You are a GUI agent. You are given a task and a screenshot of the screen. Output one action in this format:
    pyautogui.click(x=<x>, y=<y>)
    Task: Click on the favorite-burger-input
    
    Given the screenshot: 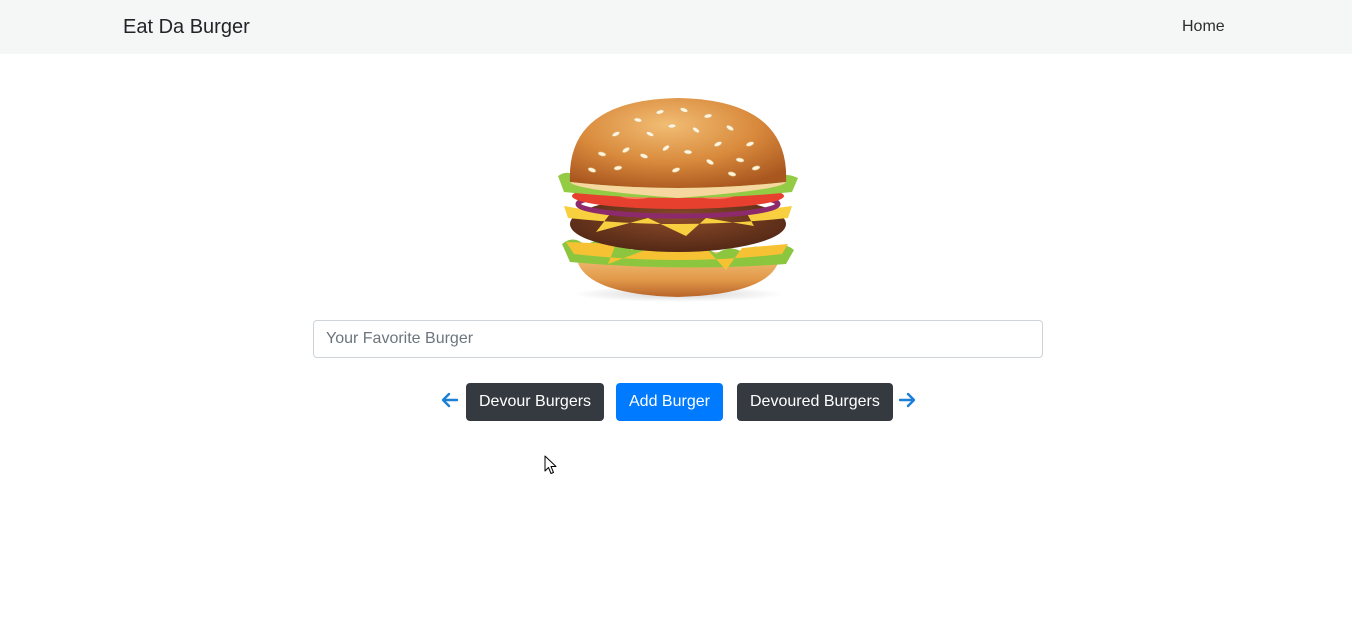 What is the action you would take?
    pyautogui.click(x=678, y=339)
    